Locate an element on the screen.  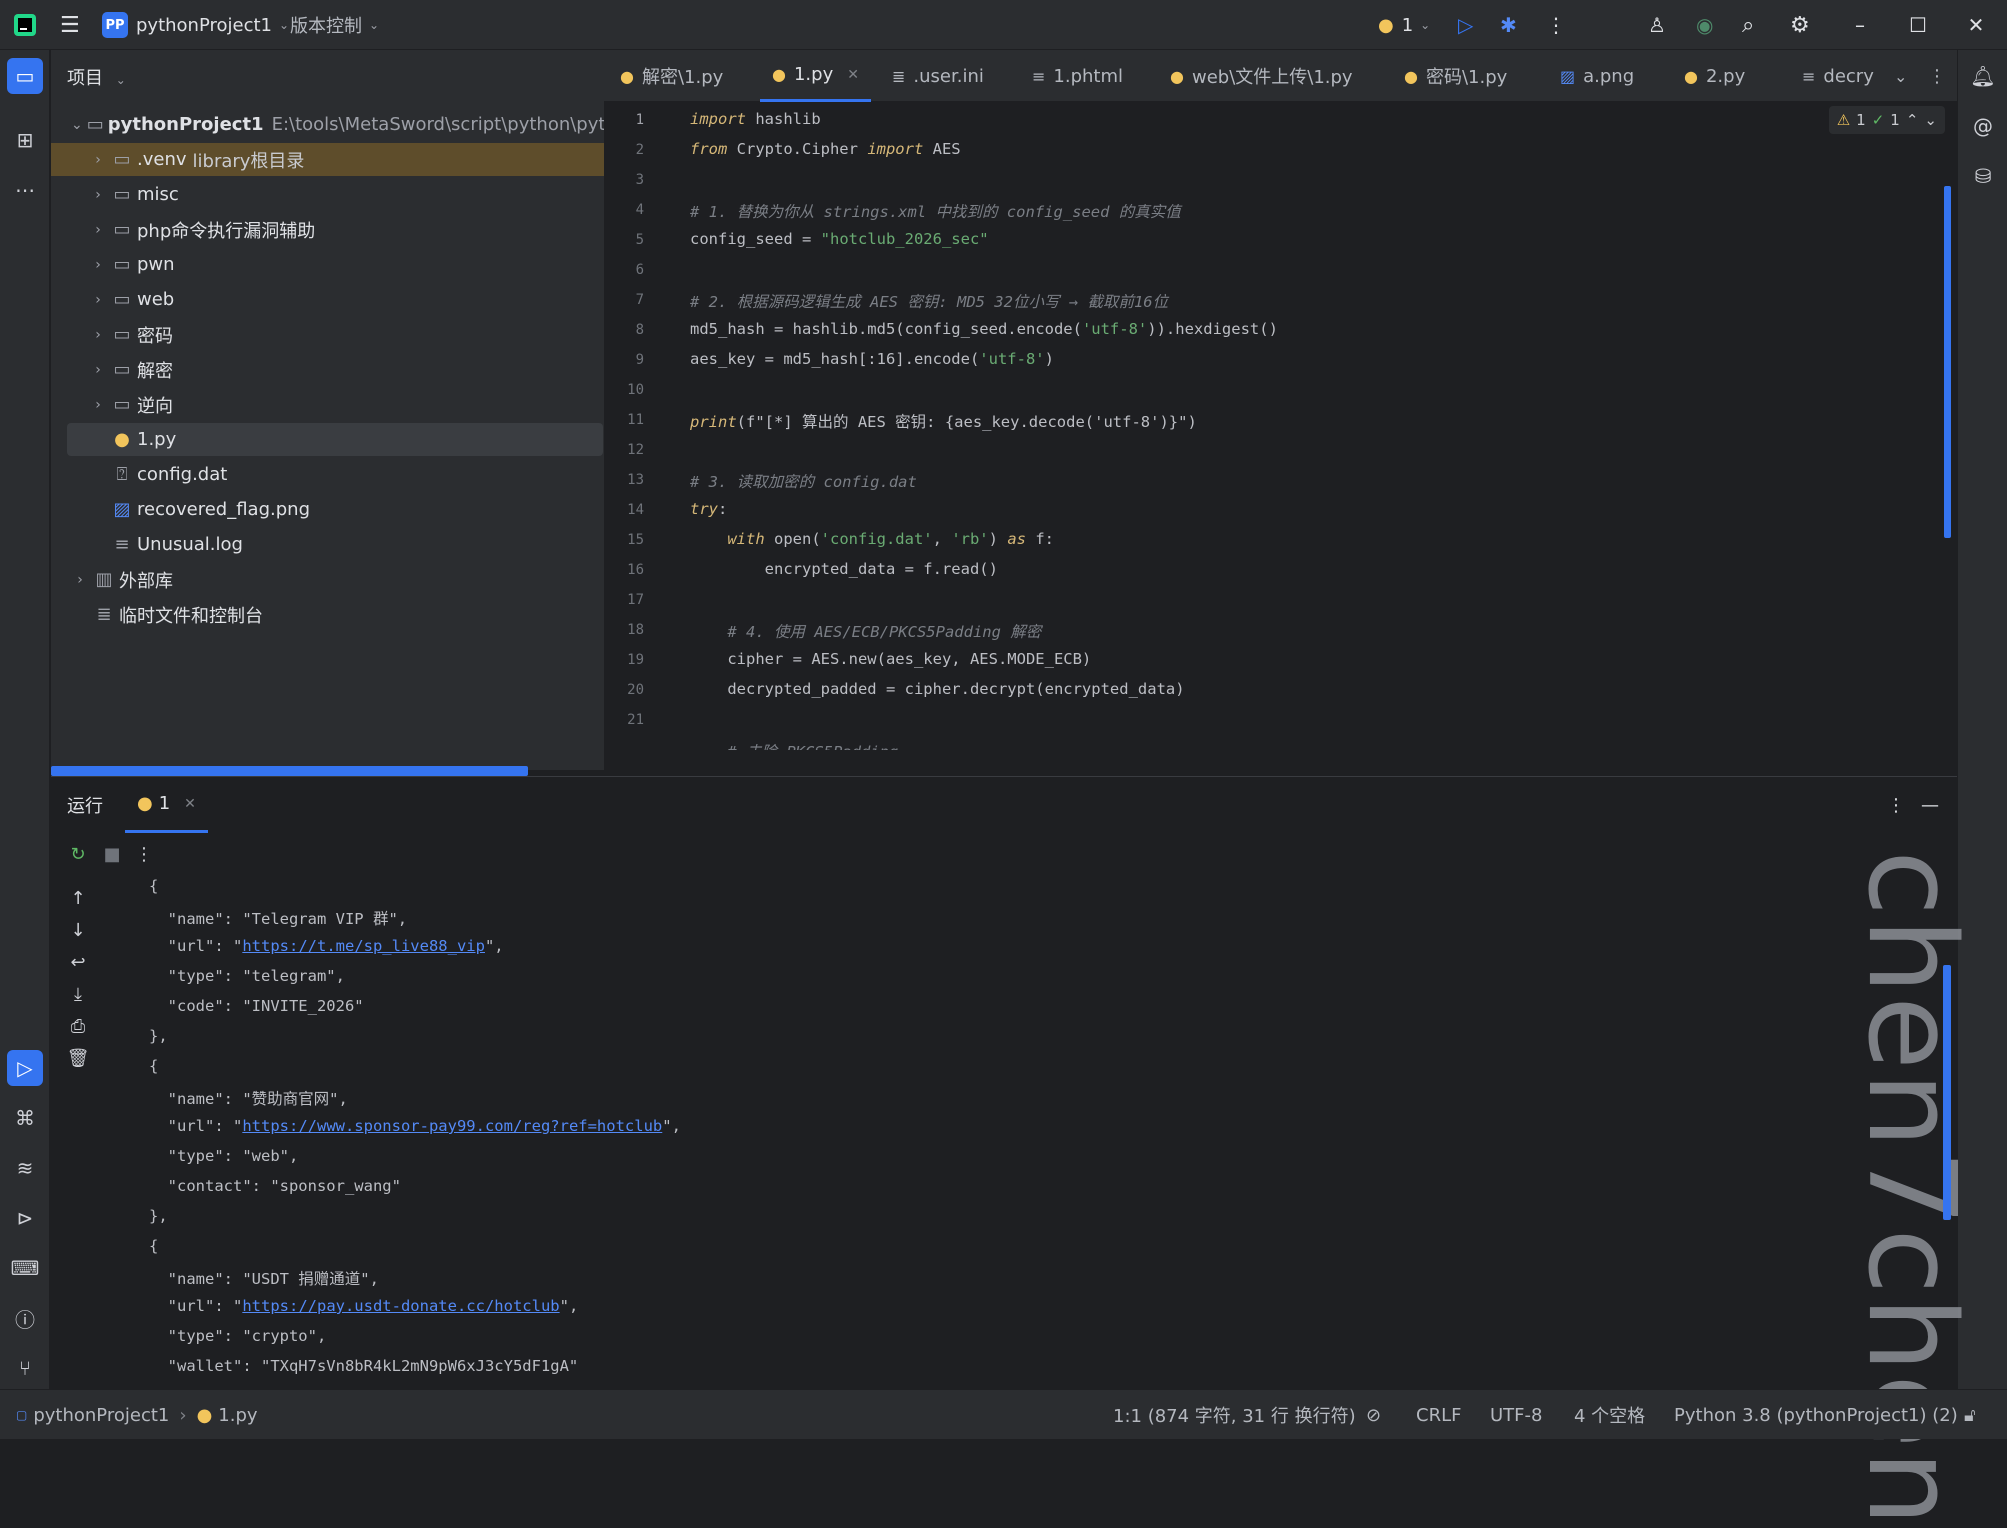
tab-label: 1.py is located at coordinates (813, 74).